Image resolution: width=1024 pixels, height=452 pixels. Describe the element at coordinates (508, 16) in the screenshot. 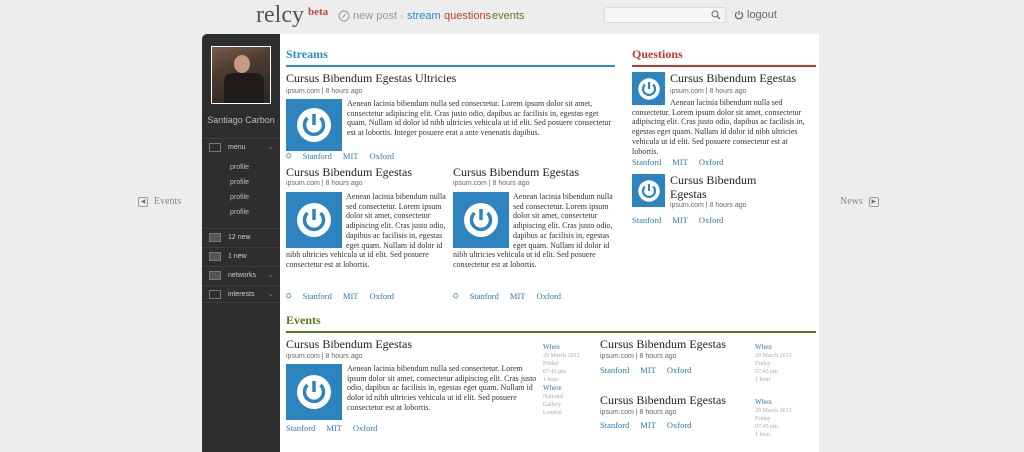

I see `nav-events: events` at that location.